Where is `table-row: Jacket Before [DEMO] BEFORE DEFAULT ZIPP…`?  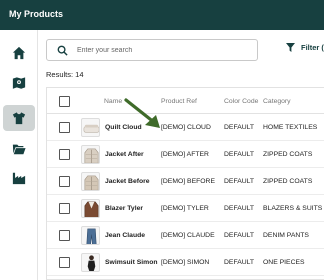 table-row: Jacket Before [DEMO] BEFORE DEFAULT ZIPP… is located at coordinates (185, 181).